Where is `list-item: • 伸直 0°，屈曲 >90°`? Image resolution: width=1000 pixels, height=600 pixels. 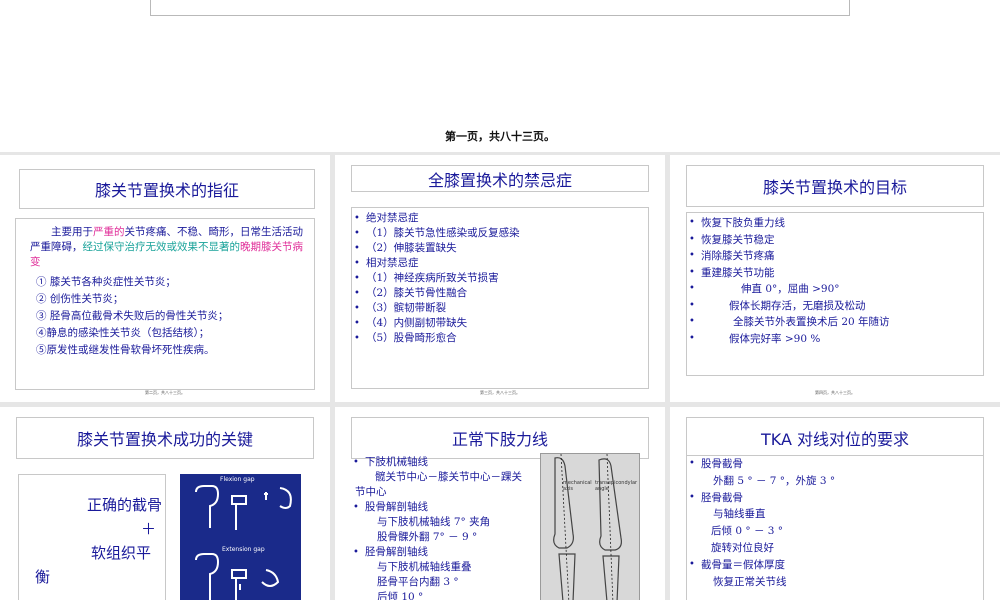
list-item: • 伸直 0°，屈曲 >90° is located at coordinates (764, 289).